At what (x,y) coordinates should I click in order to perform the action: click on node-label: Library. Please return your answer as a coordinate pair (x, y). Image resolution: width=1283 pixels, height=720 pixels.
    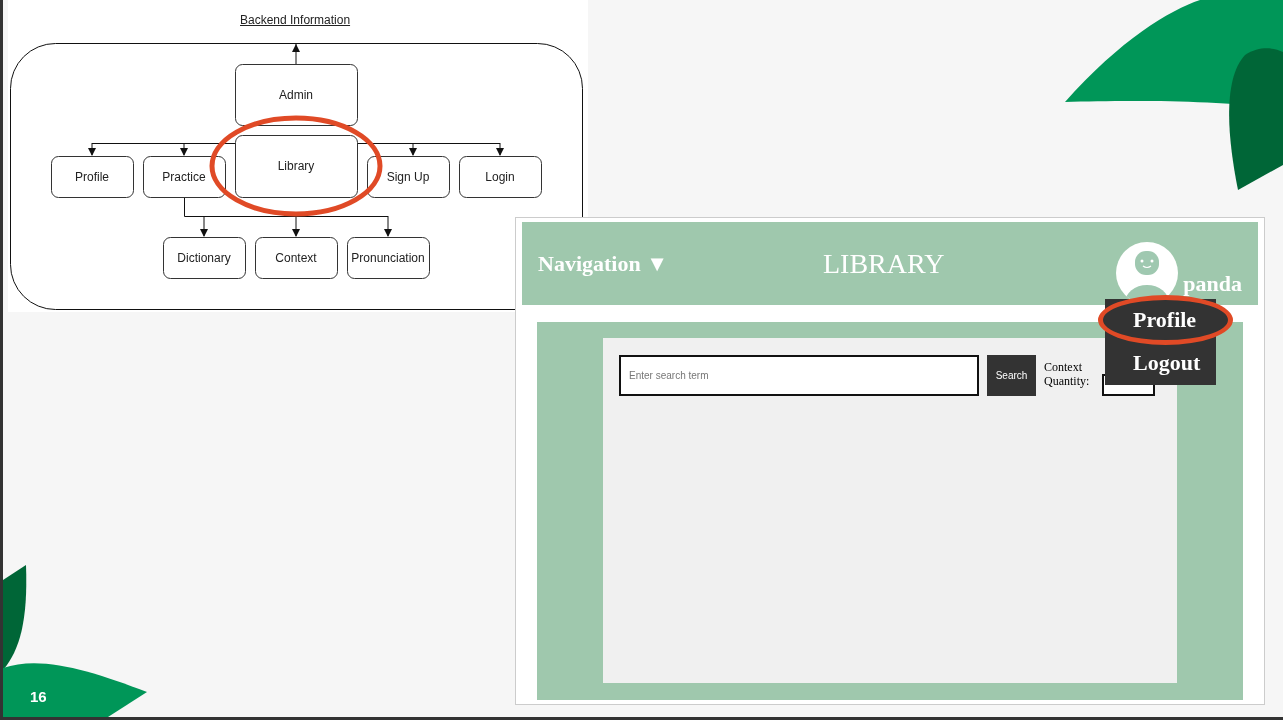
    Looking at the image, I should click on (296, 166).